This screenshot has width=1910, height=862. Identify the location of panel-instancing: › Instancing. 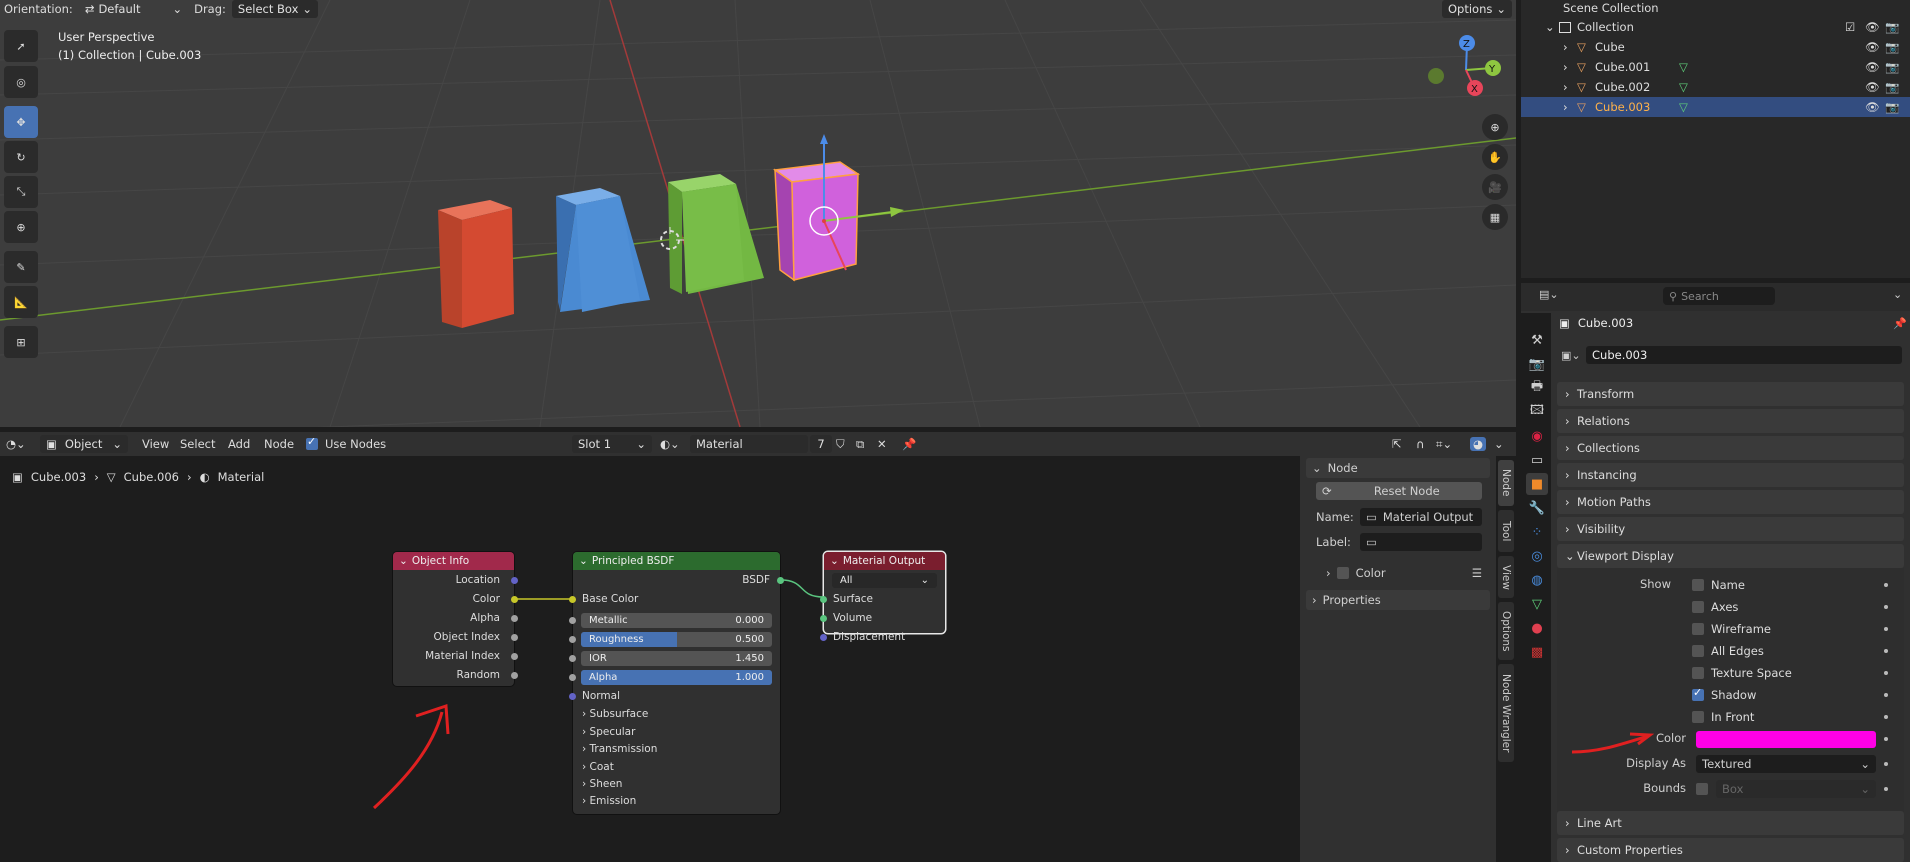
(1730, 475).